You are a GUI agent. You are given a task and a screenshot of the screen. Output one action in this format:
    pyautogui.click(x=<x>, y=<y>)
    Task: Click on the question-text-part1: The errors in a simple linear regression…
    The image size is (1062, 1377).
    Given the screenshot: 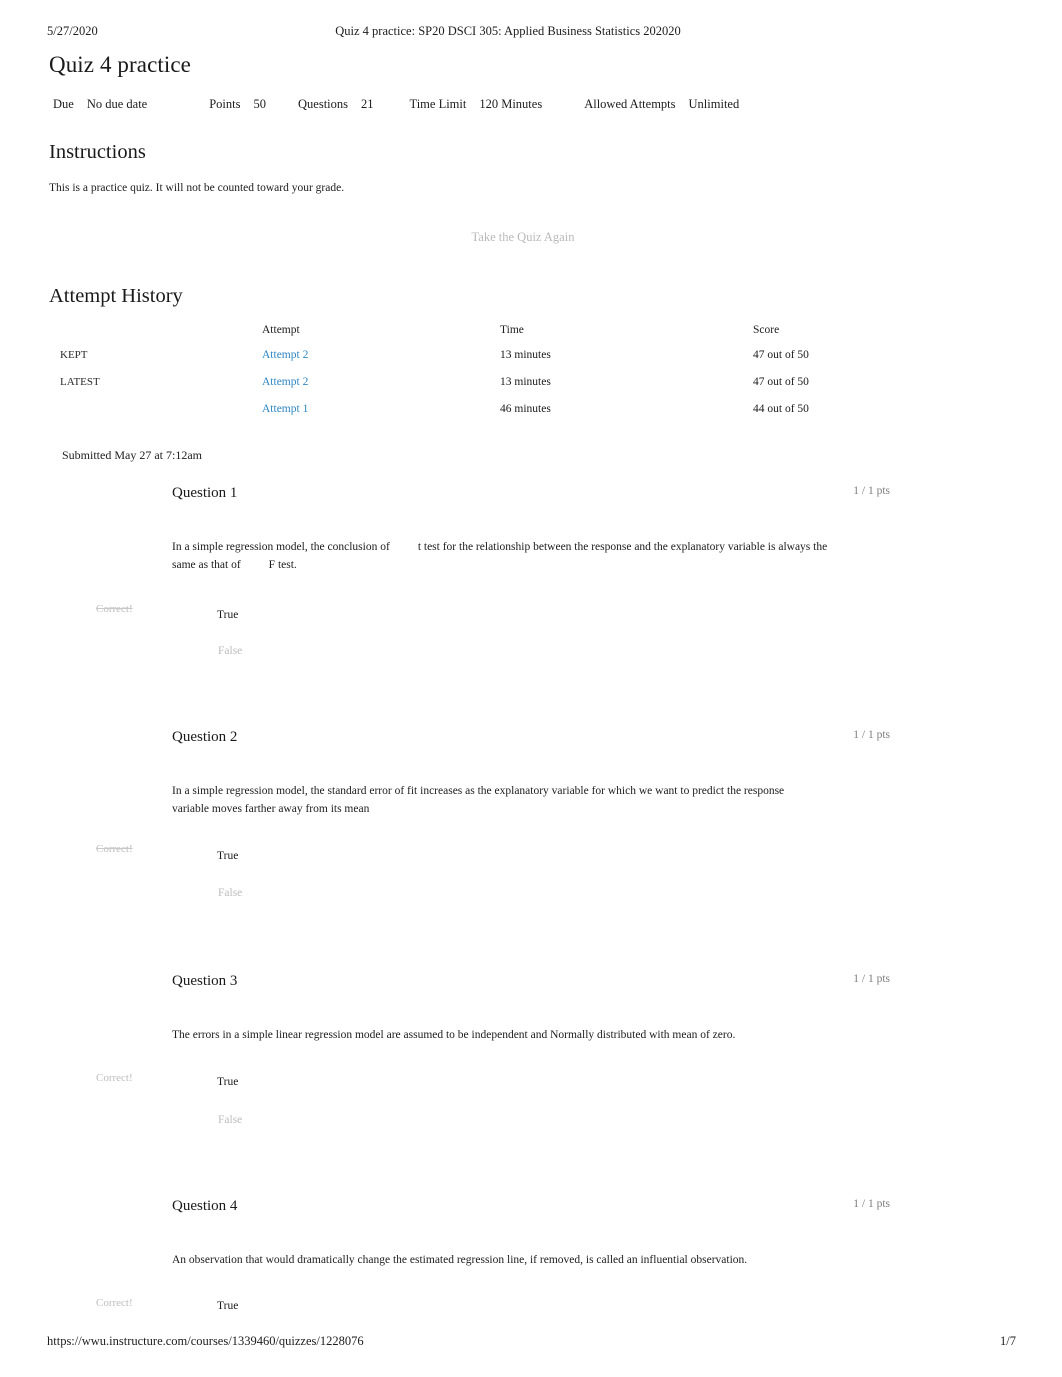 What is the action you would take?
    pyautogui.click(x=454, y=1035)
    